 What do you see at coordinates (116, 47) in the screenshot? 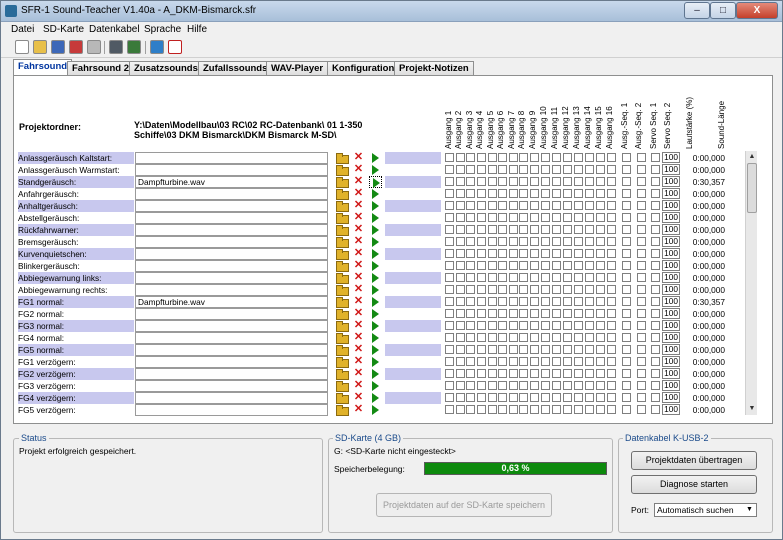
I see `calculator-icon` at bounding box center [116, 47].